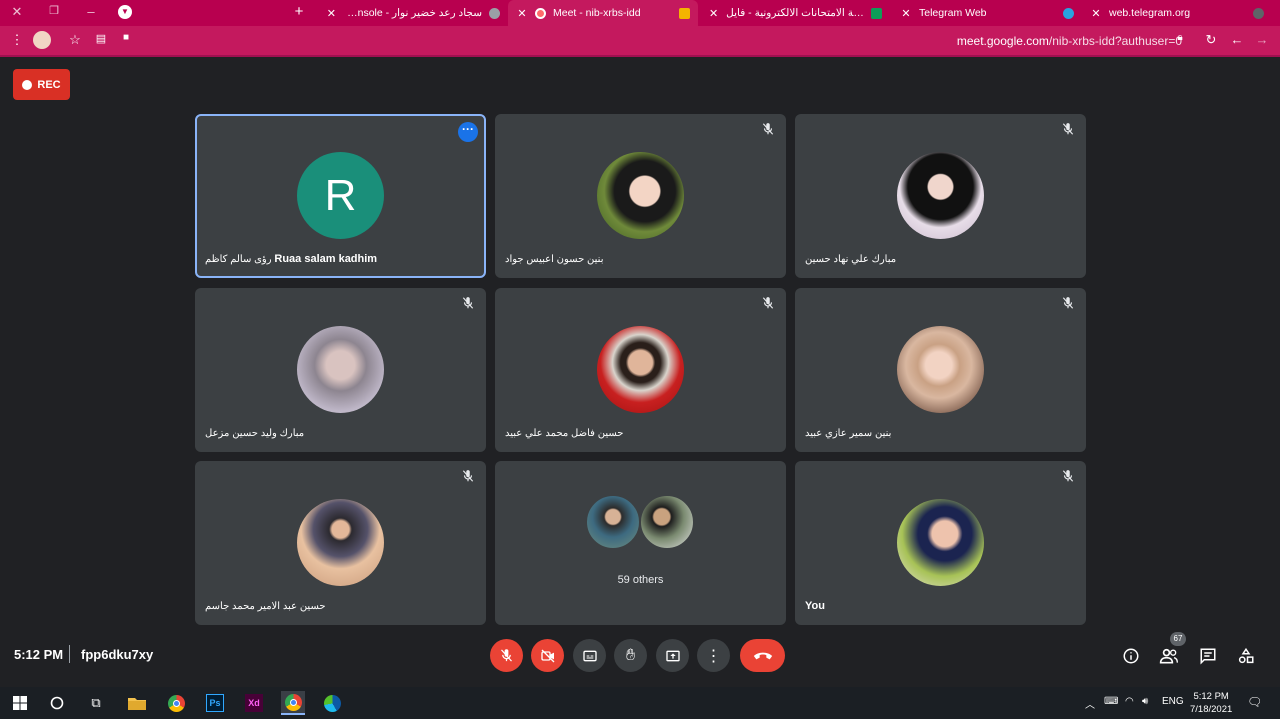 The image size is (1280, 719). Describe the element at coordinates (468, 132) in the screenshot. I see `more-options-icon: ···` at that location.